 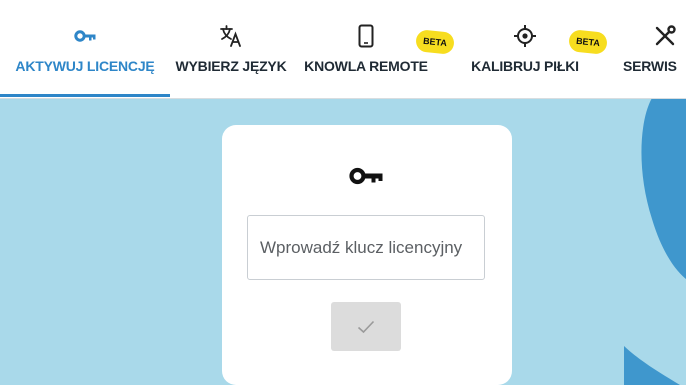 I want to click on tab-label: KNOWLA REMOTE, so click(x=366, y=66).